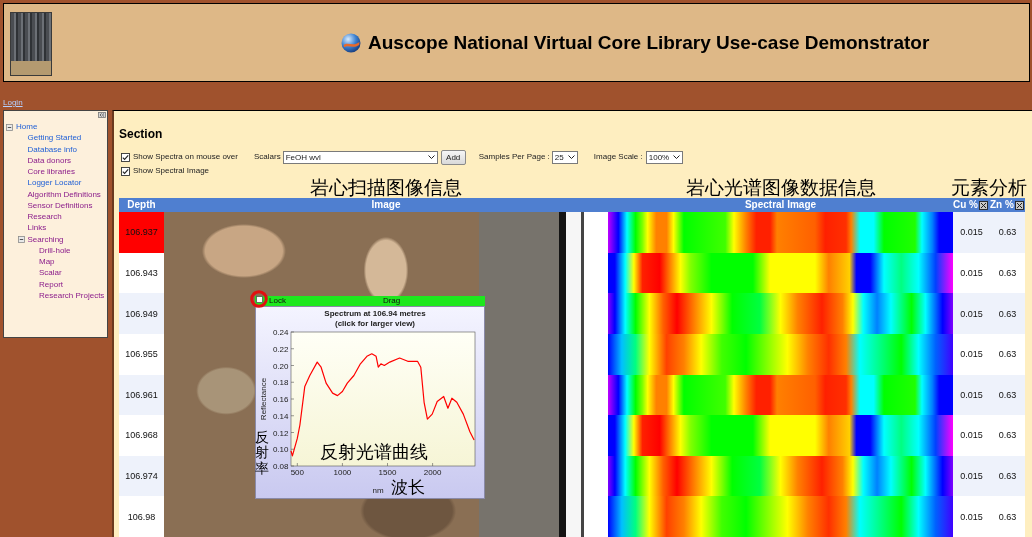 The height and width of the screenshot is (537, 1032). Describe the element at coordinates (374, 452) in the screenshot. I see `curve-annotation: 反射光谱曲线` at that location.